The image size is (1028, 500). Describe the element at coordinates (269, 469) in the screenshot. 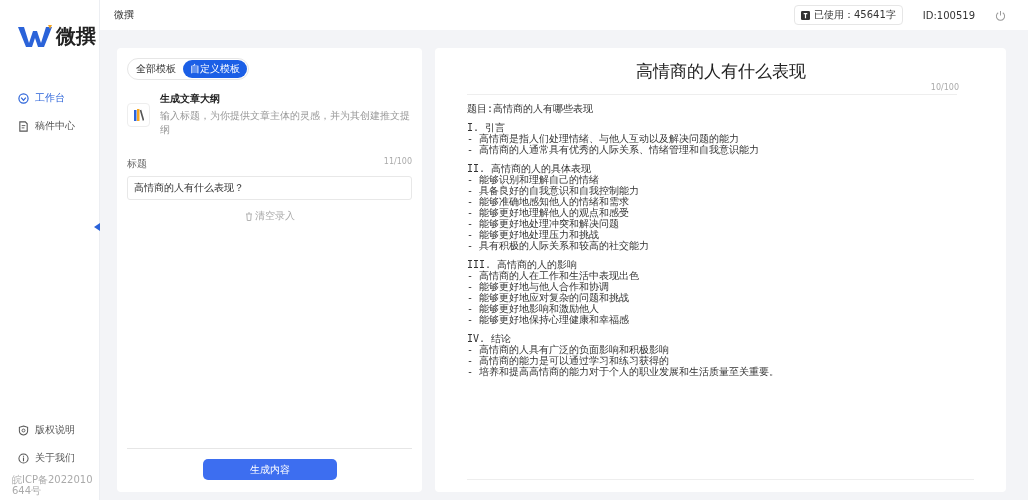

I see `generate-button: 生成内容` at that location.